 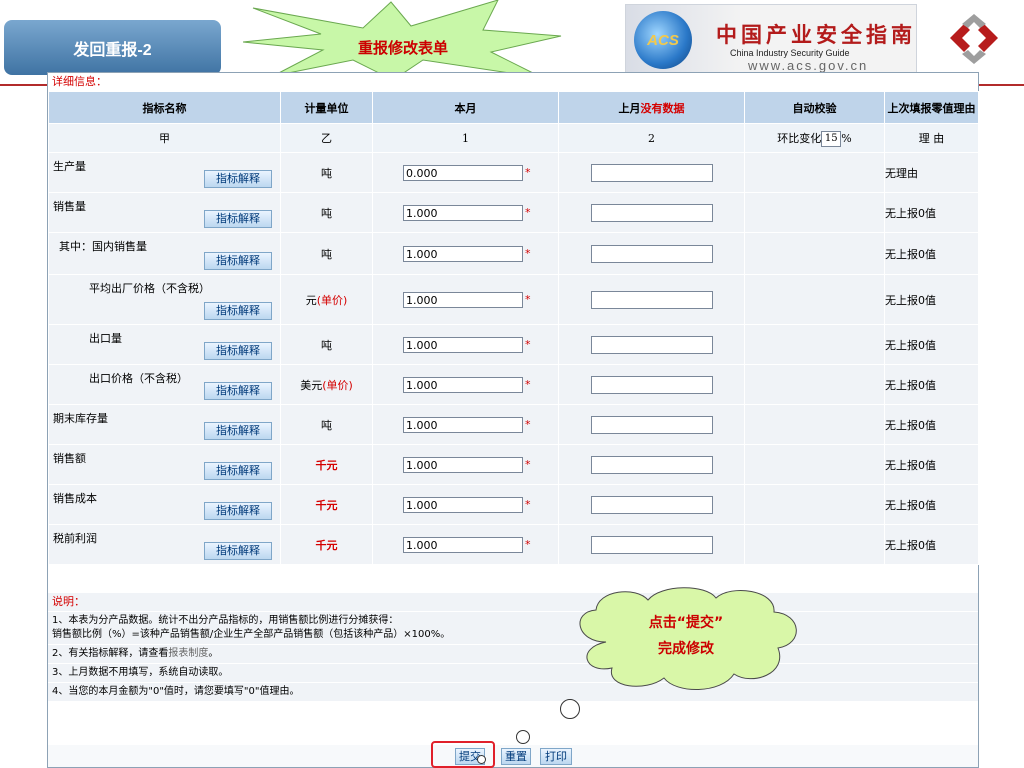 What do you see at coordinates (662, 108) in the screenshot?
I see `no-data-label: 没有数据` at bounding box center [662, 108].